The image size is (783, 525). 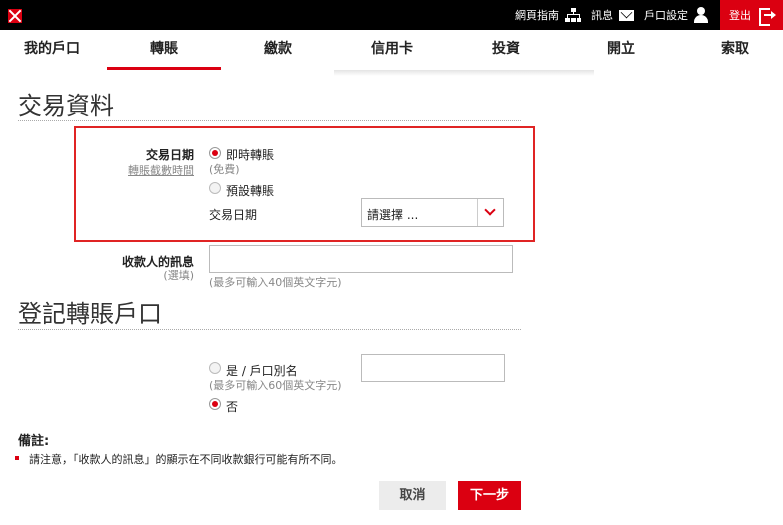 I want to click on tab-investment: 投資, so click(x=506, y=50).